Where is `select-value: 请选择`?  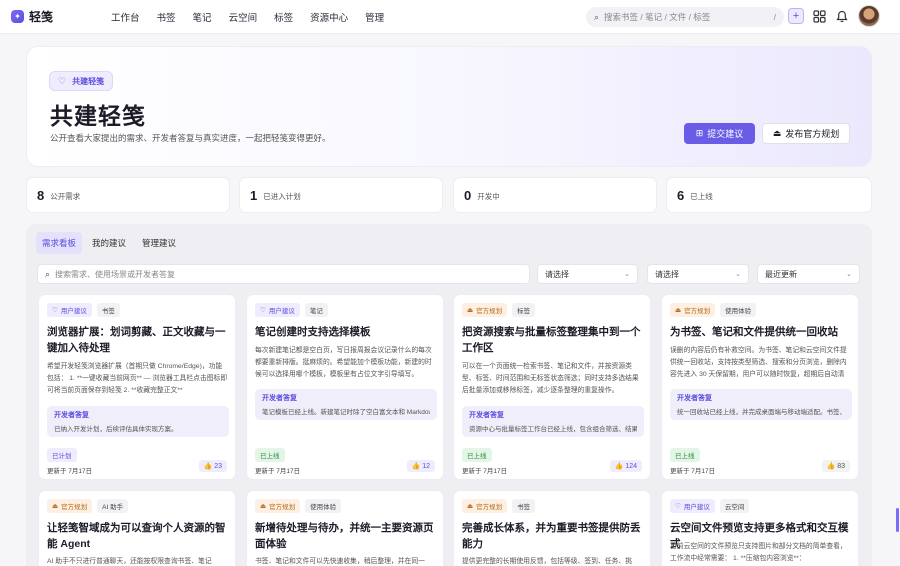 select-value: 请选择 is located at coordinates (557, 274).